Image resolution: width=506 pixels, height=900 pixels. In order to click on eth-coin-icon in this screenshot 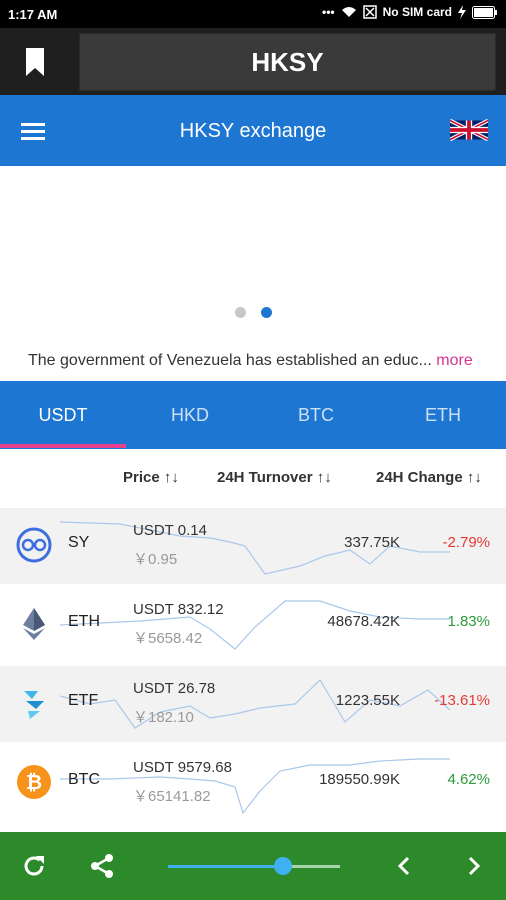, I will do `click(34, 624)`.